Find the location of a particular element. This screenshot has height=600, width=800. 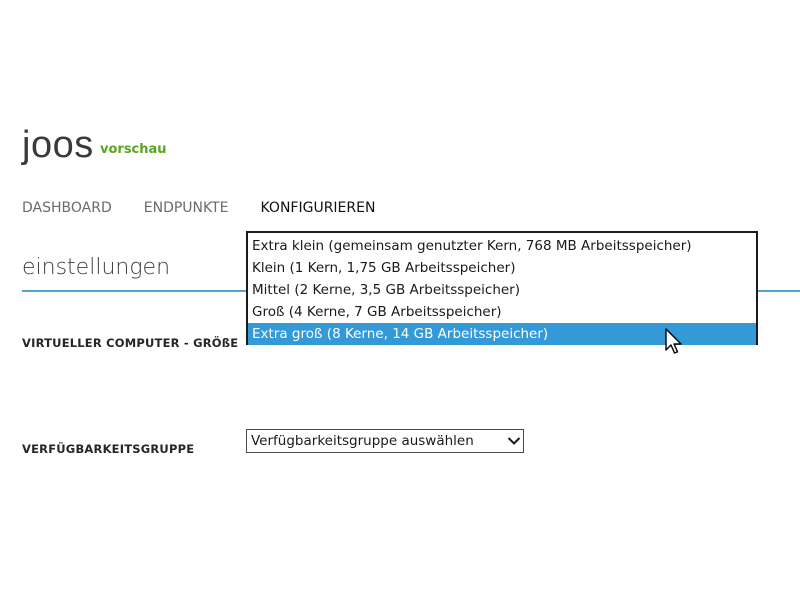

vm-size-option-medium: Mittel (2 Kerne, 3,5 GB Arbeitsspeicher) is located at coordinates (502, 290).